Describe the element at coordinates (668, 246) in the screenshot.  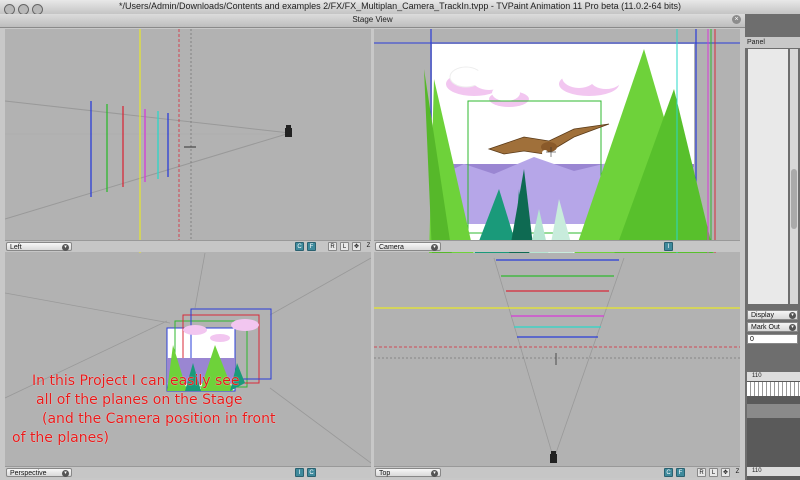
I see `camera-i-button: I` at that location.